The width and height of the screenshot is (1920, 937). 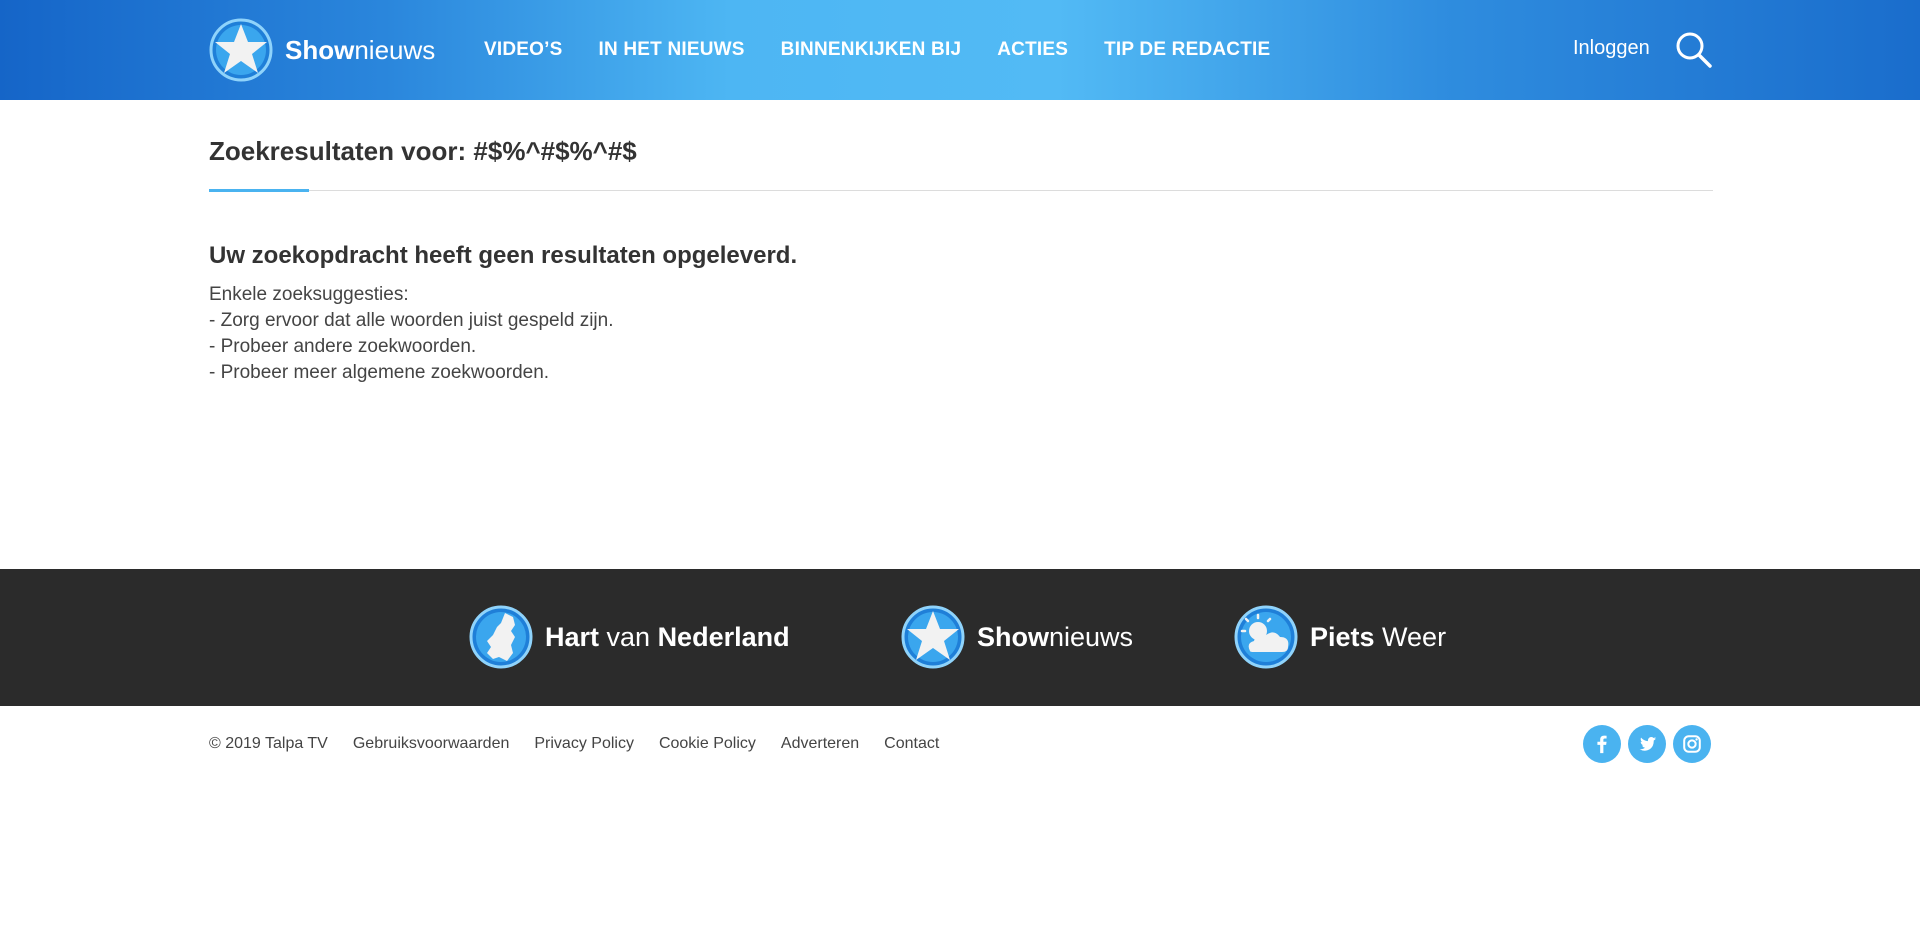 I want to click on twitter-button, so click(x=1647, y=744).